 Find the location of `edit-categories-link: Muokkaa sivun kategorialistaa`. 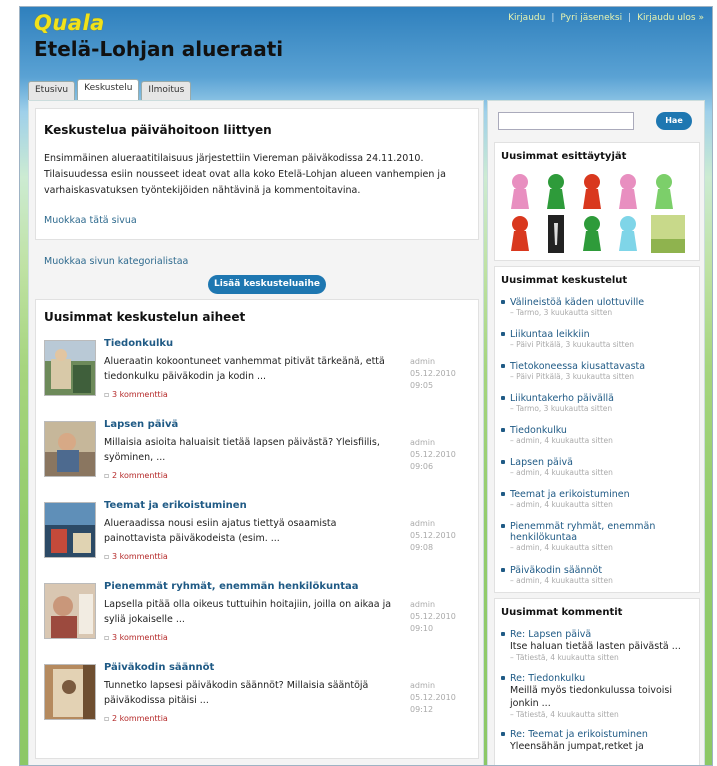

edit-categories-link: Muokkaa sivun kategorialistaa is located at coordinates (116, 261).